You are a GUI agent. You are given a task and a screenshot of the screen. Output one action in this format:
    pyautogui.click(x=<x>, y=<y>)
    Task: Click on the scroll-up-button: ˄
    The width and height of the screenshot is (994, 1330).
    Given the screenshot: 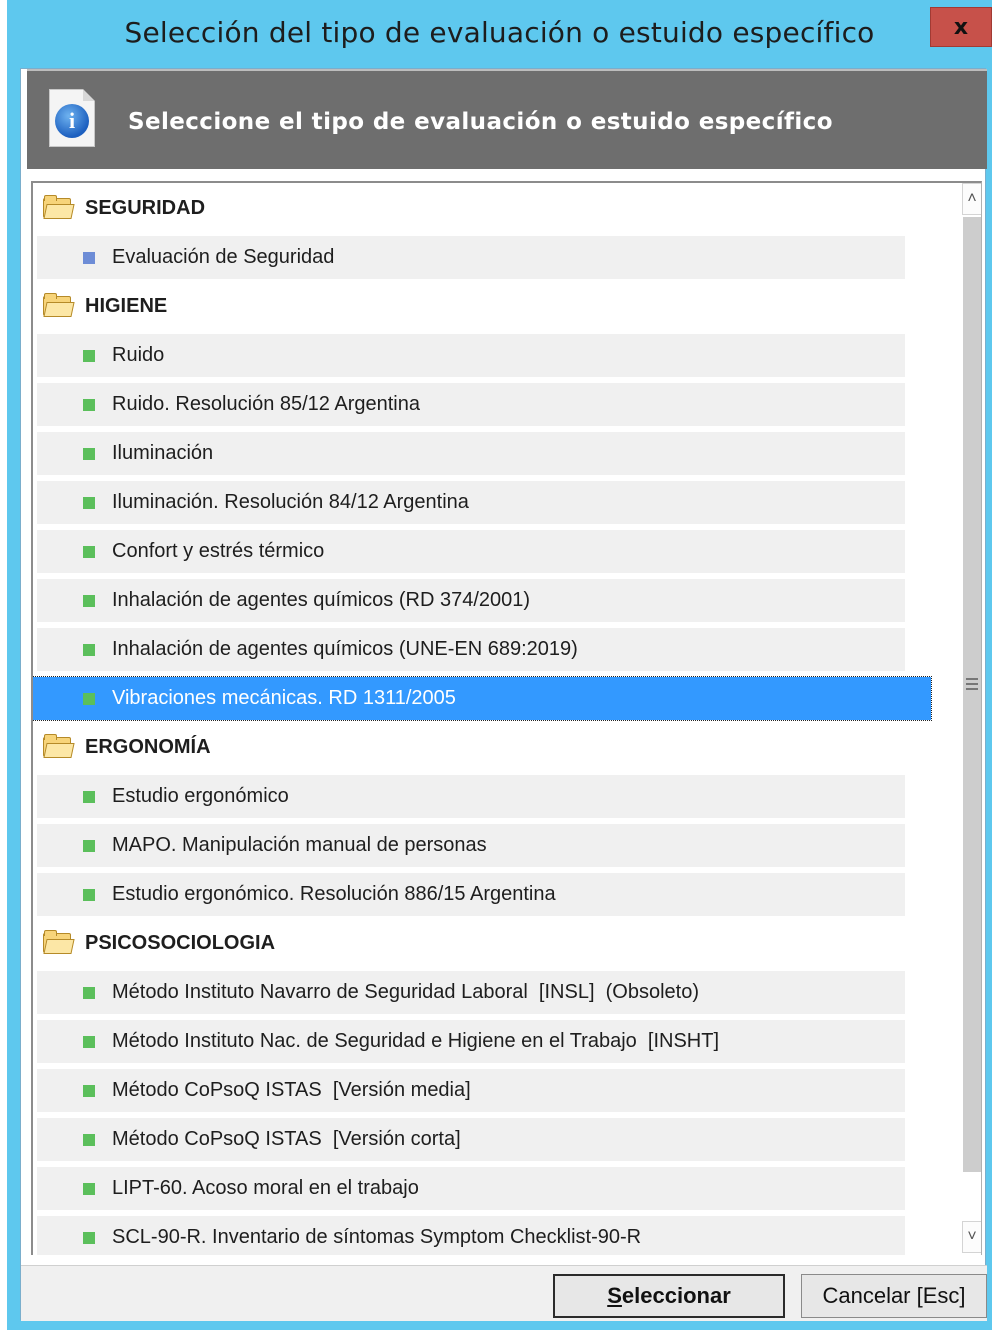 What is the action you would take?
    pyautogui.click(x=971, y=199)
    